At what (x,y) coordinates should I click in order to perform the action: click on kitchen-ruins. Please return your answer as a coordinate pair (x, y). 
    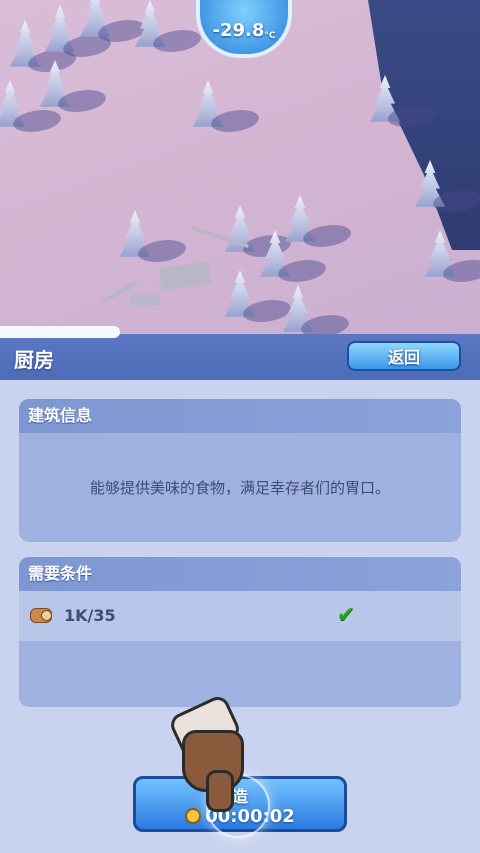
    Looking at the image, I should click on (180, 270).